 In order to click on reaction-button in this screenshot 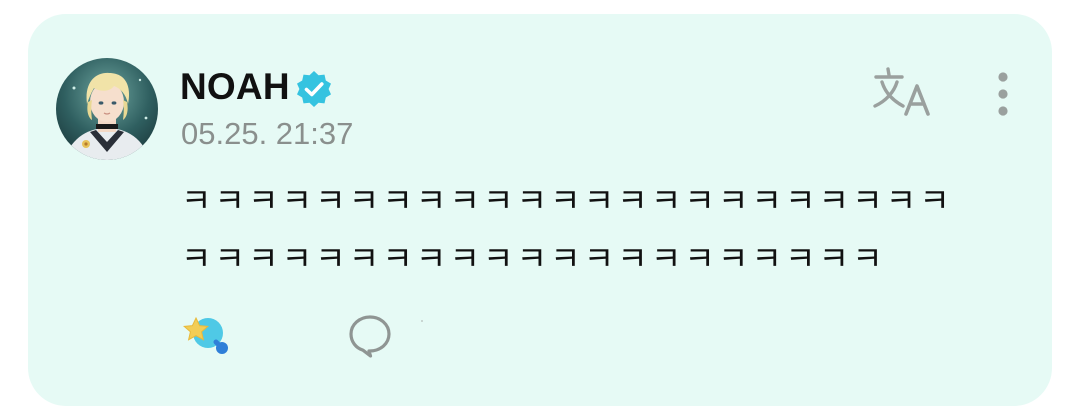, I will do `click(206, 335)`.